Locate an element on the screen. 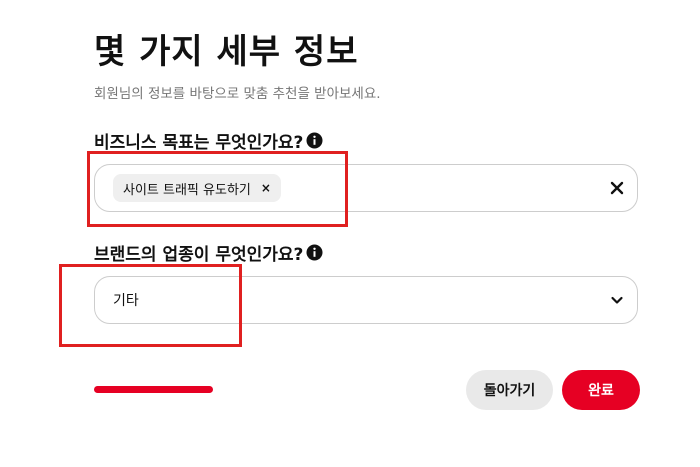 The height and width of the screenshot is (467, 700). done-button: 완료 is located at coordinates (601, 390).